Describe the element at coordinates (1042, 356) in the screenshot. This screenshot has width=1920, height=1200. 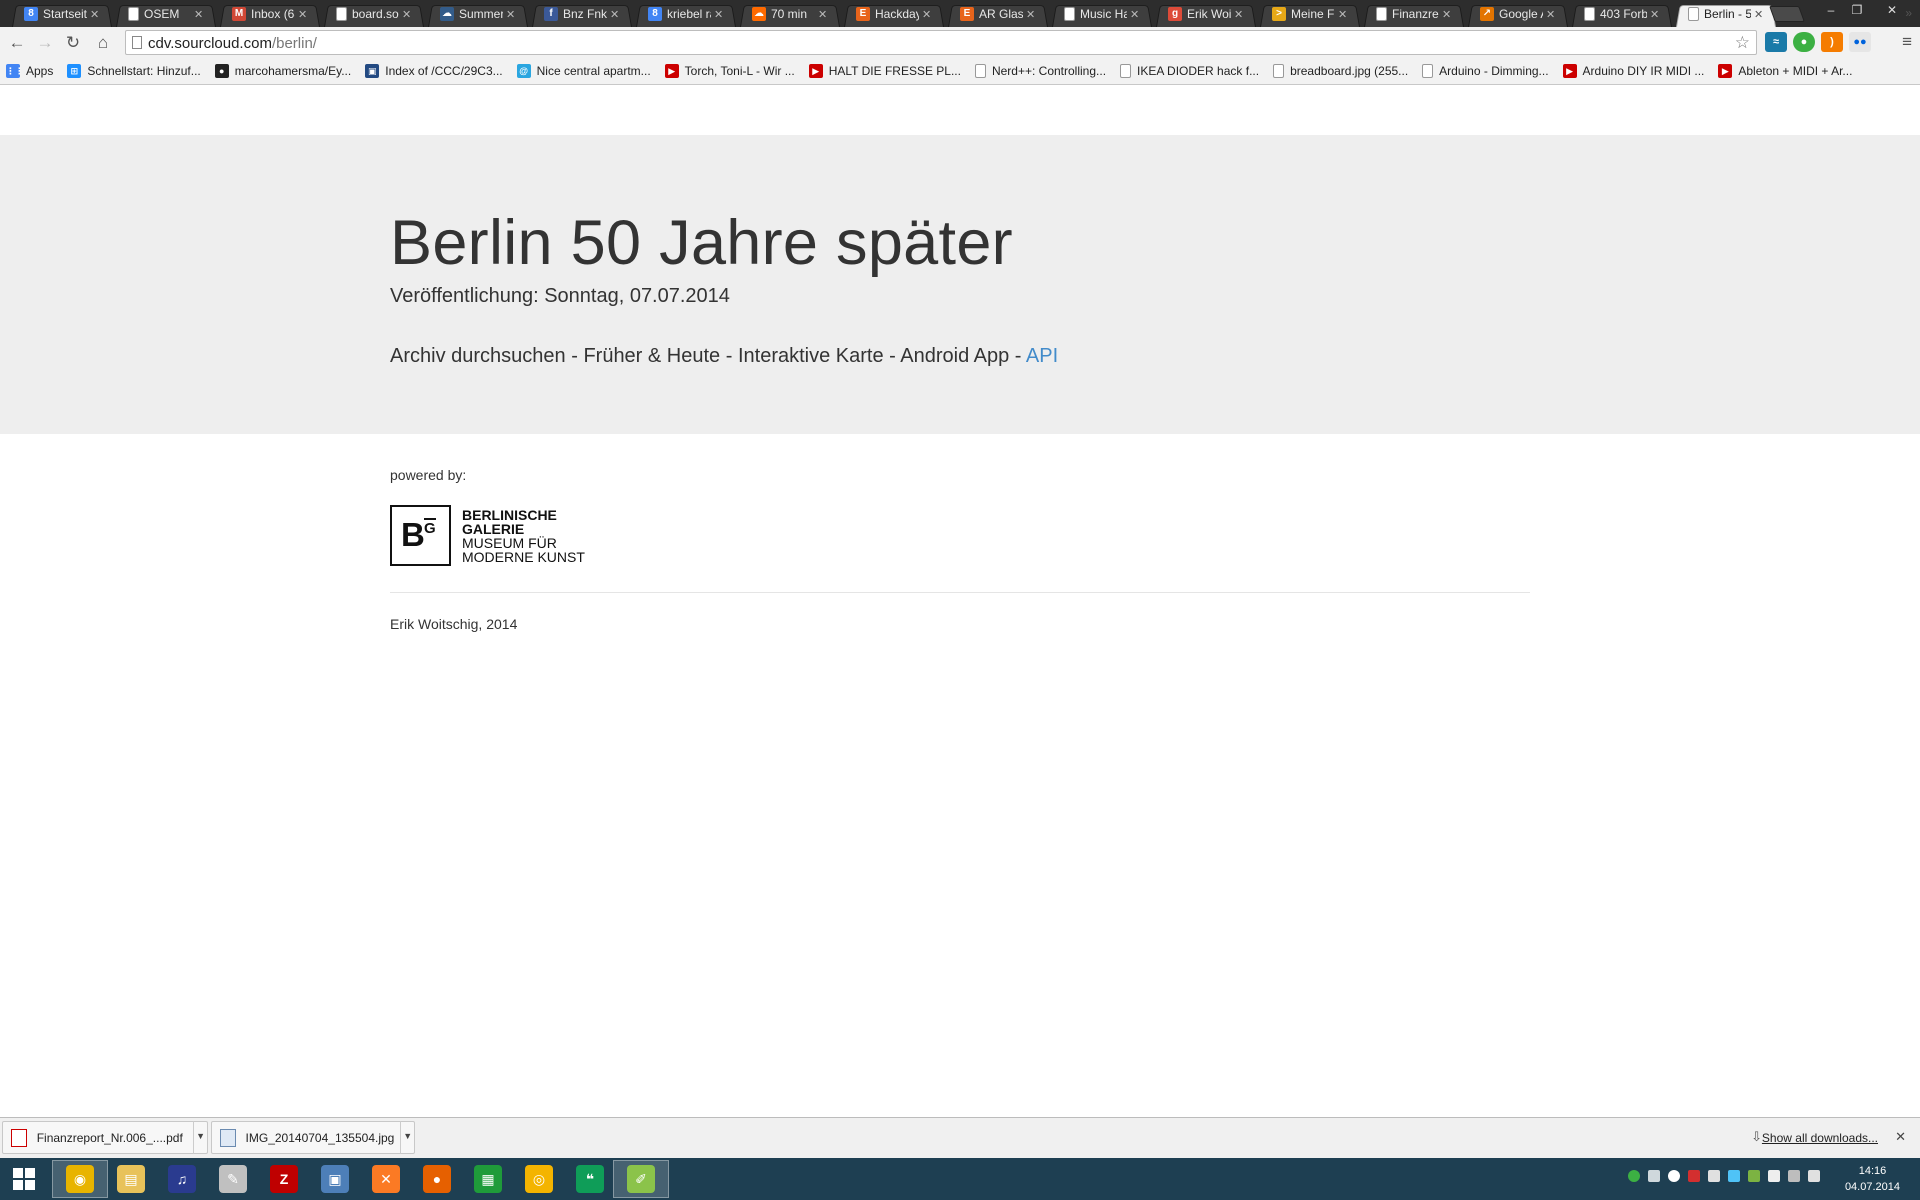
I see `nav-link-api: API` at that location.